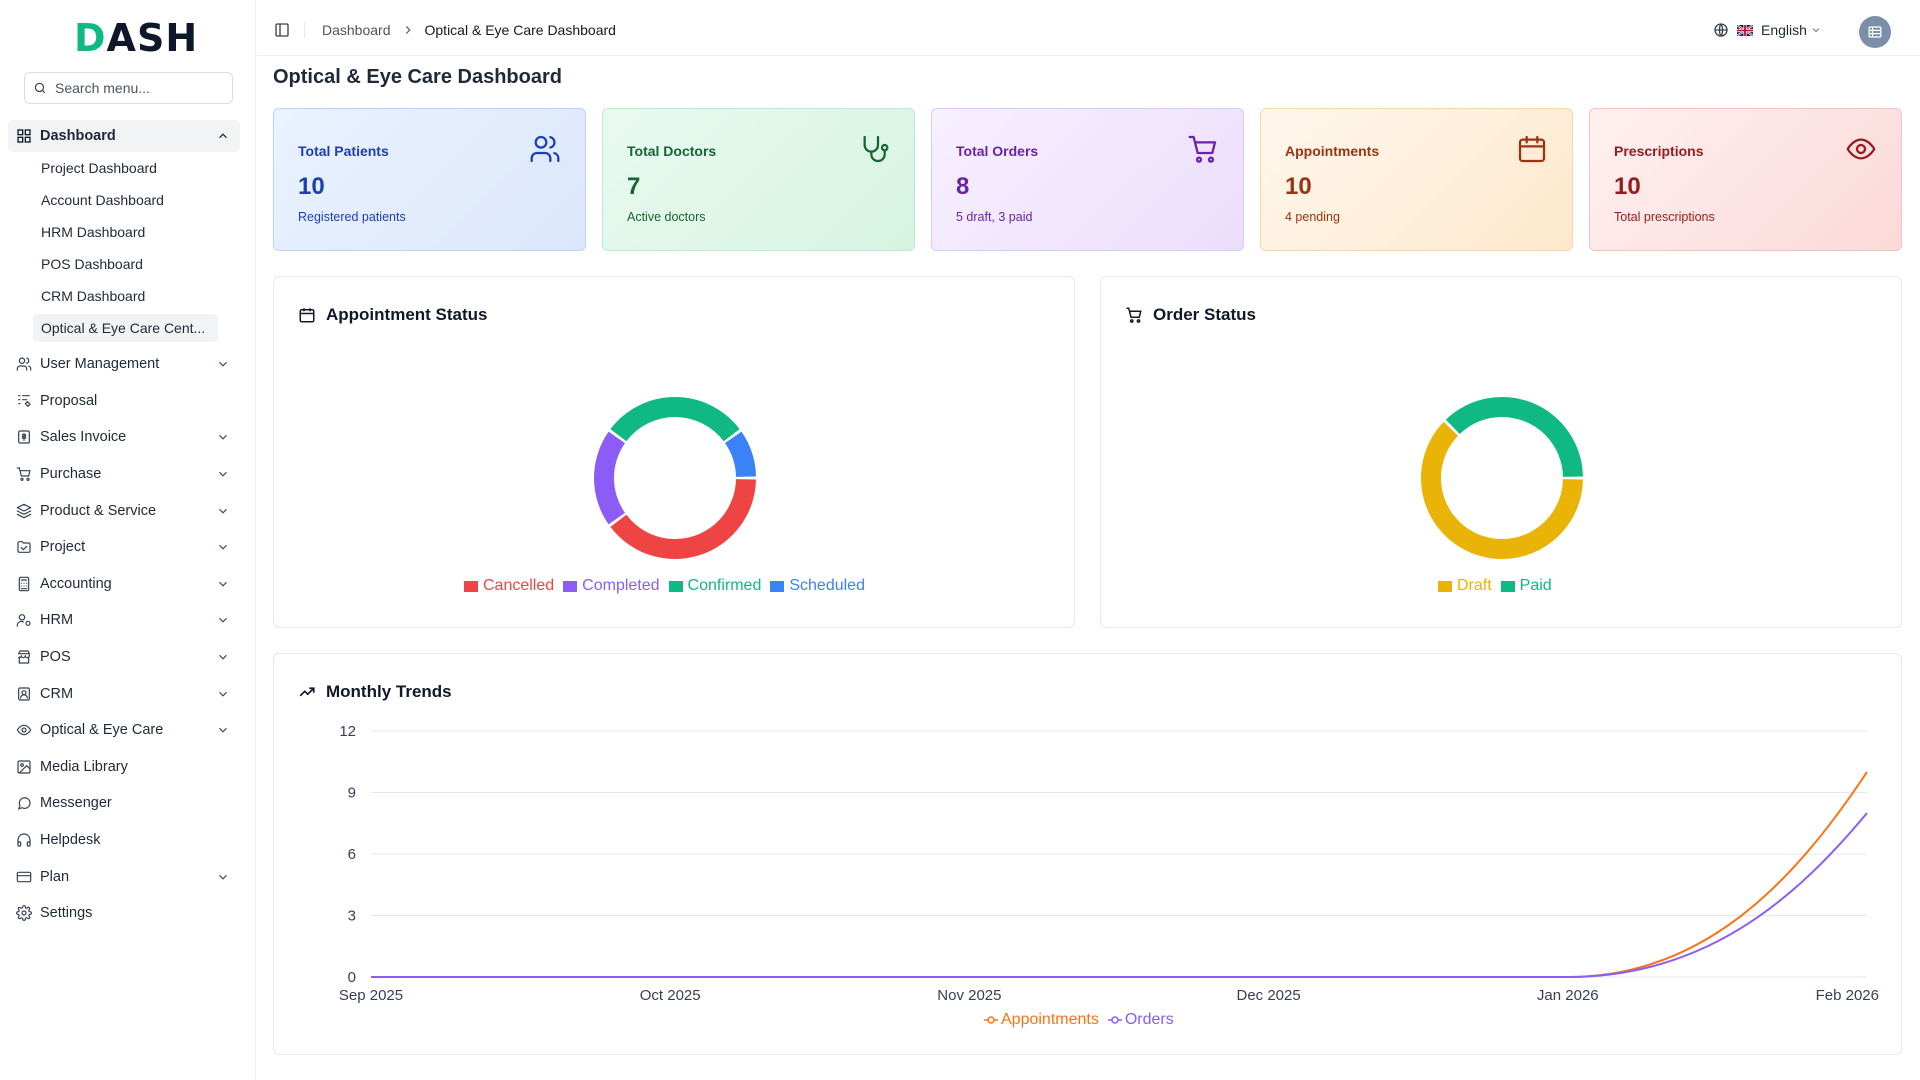 The height and width of the screenshot is (1080, 1920). I want to click on breadcrumb: Dashboard Optical & Eye Care Dashboard, so click(469, 30).